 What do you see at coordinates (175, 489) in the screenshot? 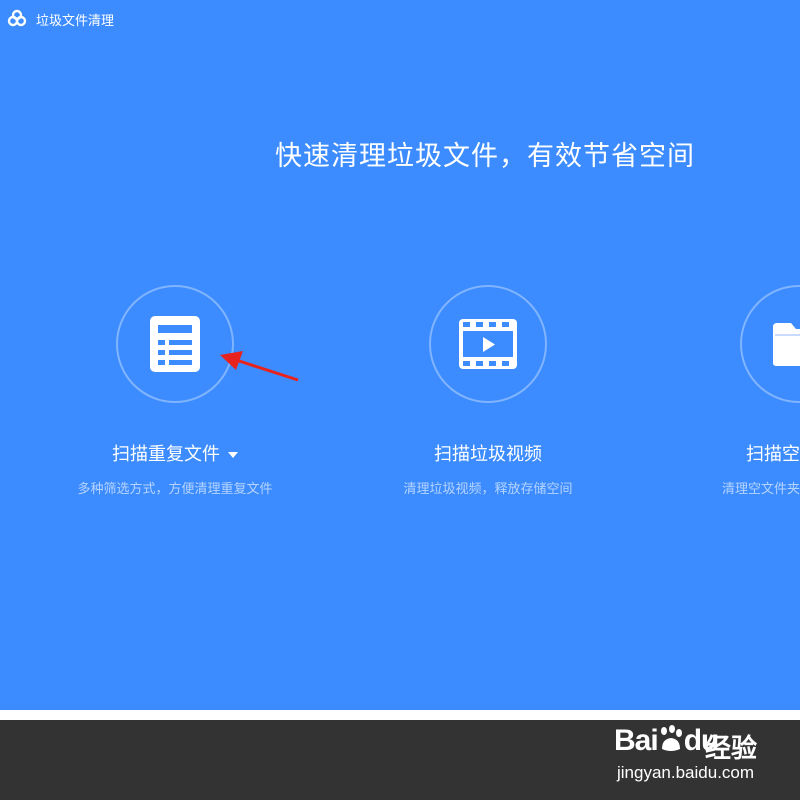
I see `feature-desc-duplicate: 多种筛选方式，方便清理重复文件` at bounding box center [175, 489].